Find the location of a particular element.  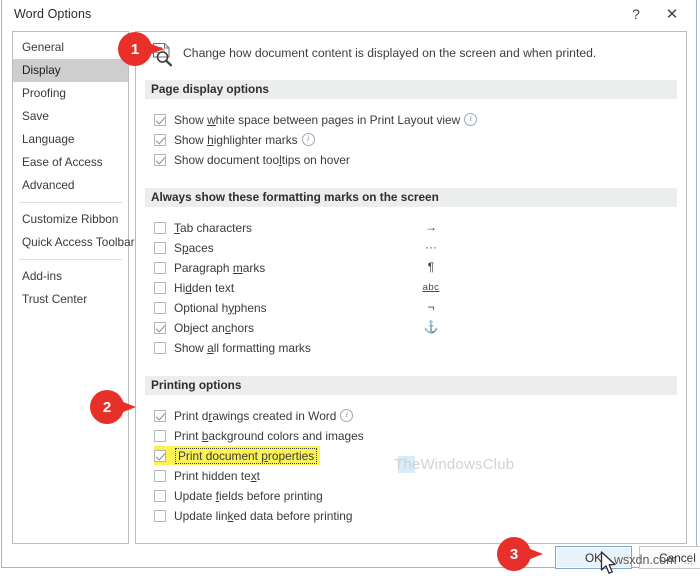

checkbox-row-show-document-tooltips-on-hover: Show document tooltips on hover is located at coordinates (252, 159).